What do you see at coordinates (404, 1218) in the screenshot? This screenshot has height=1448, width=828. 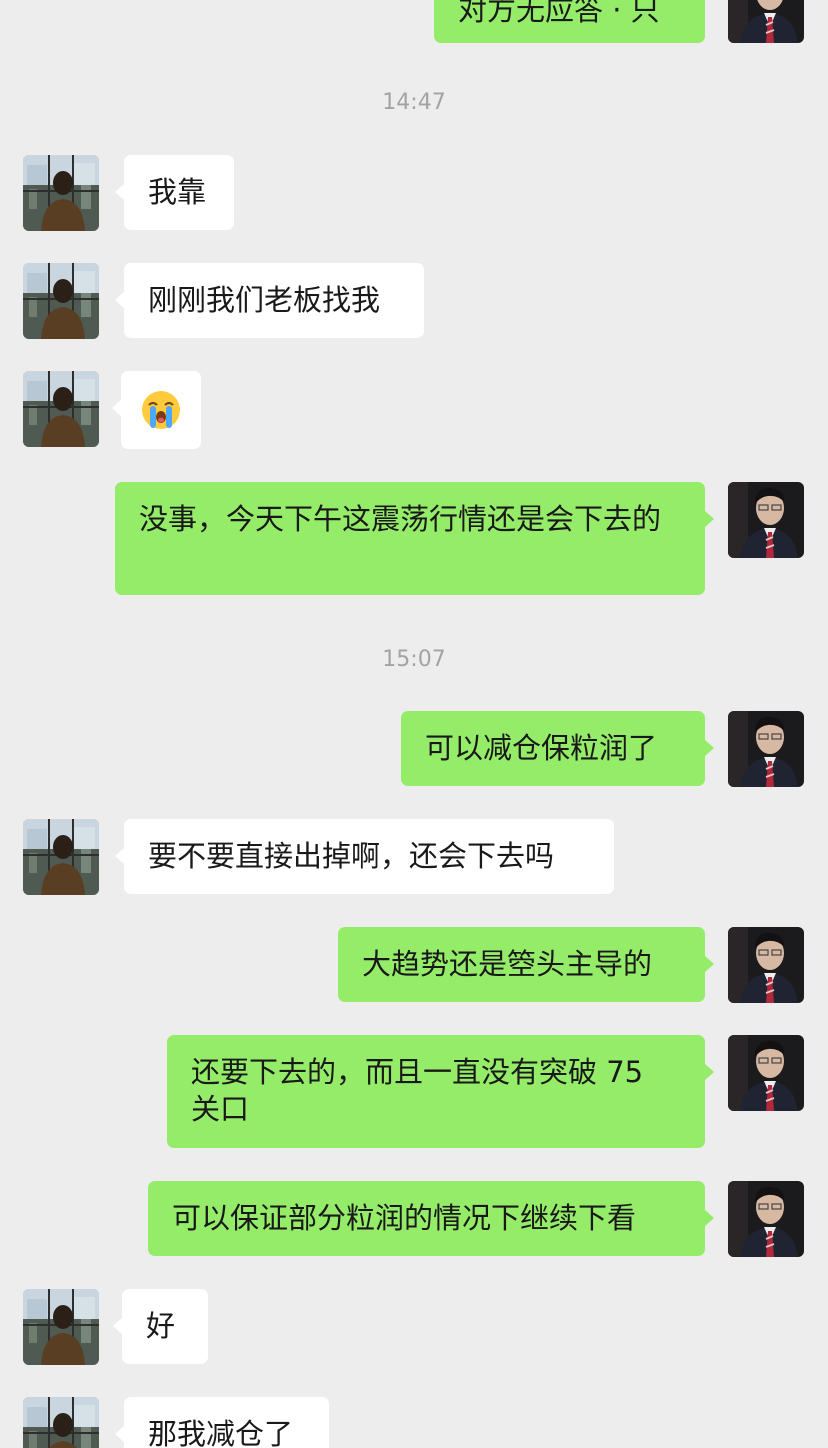 I see `message-text: 可以保证部分粒润的情况下继续下看` at bounding box center [404, 1218].